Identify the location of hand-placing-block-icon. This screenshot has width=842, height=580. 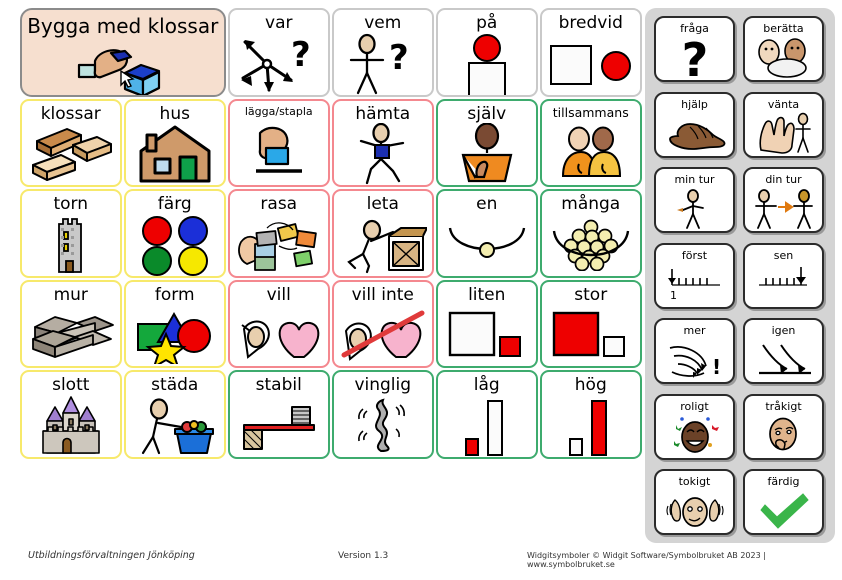
(123, 66).